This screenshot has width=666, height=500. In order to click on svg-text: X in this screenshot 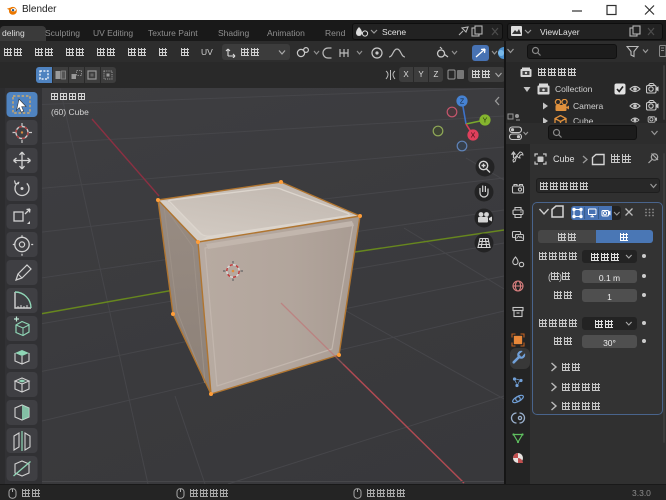, I will do `click(473, 136)`.